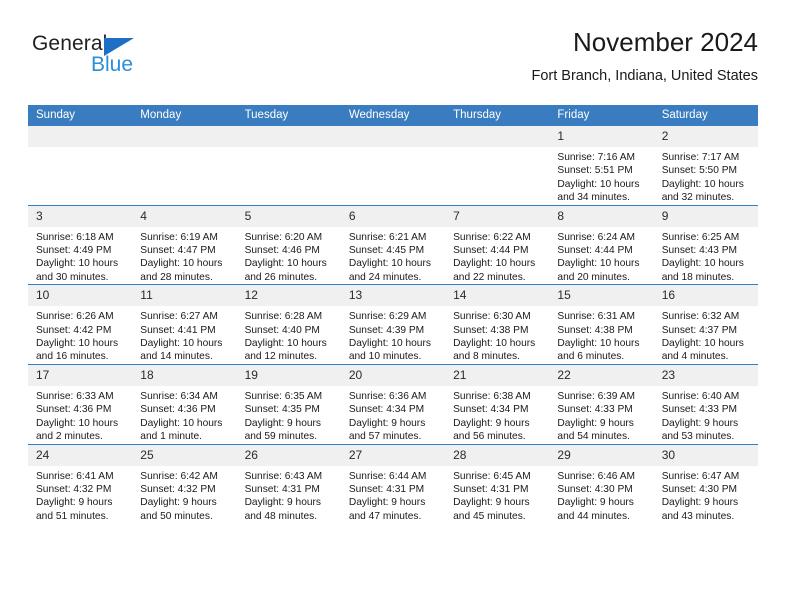  What do you see at coordinates (283, 317) in the screenshot?
I see `sunrise-text: Sunrise: 6:28 AM` at bounding box center [283, 317].